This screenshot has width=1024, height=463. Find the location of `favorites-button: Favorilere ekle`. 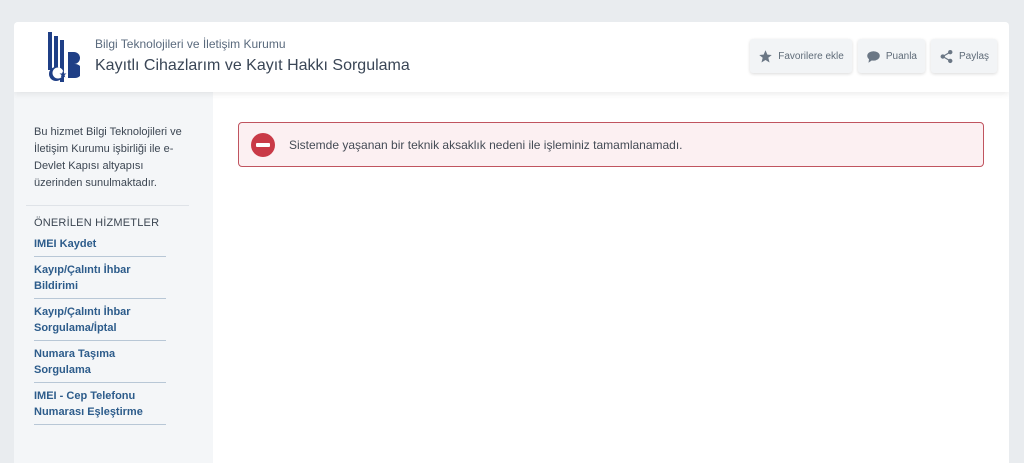

favorites-button: Favorilere ekle is located at coordinates (801, 56).